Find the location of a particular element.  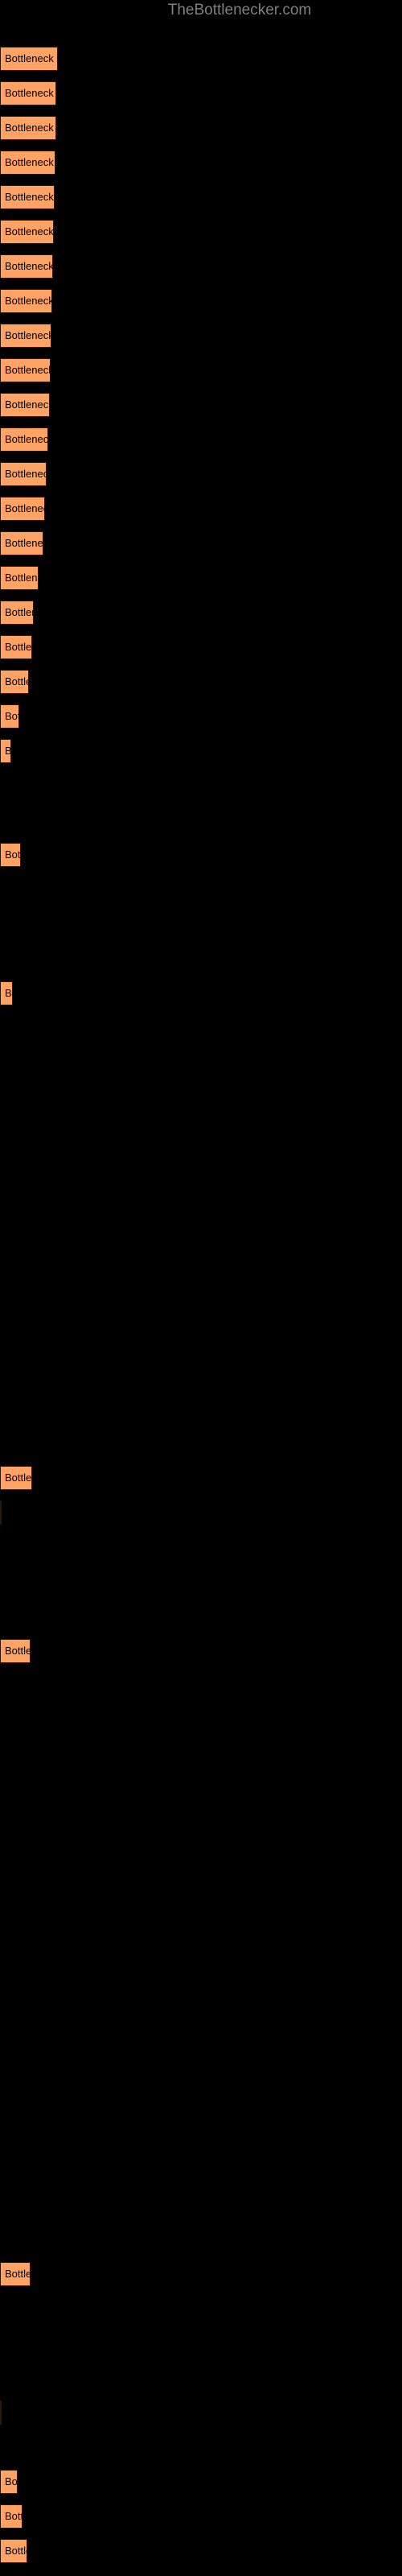

bar-clip: Bottleneck result 13 is located at coordinates (23, 474).